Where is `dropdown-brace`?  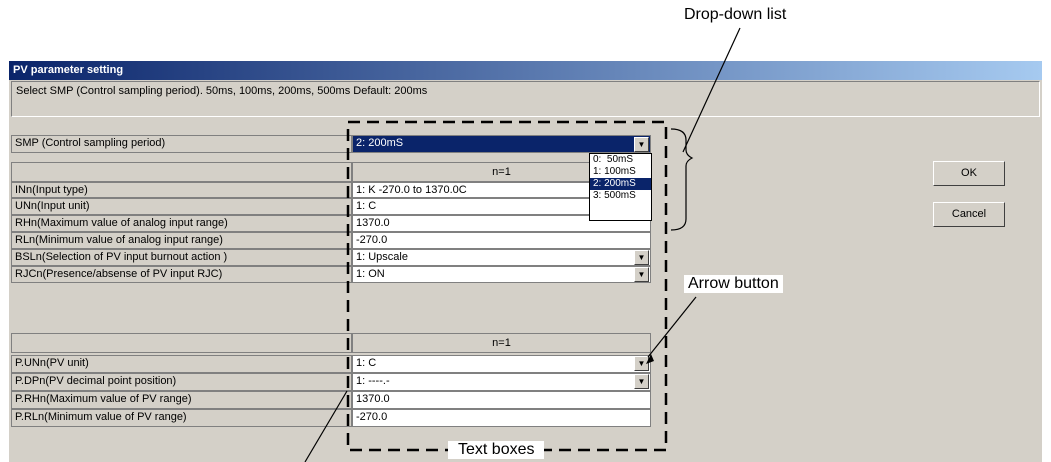 dropdown-brace is located at coordinates (682, 179).